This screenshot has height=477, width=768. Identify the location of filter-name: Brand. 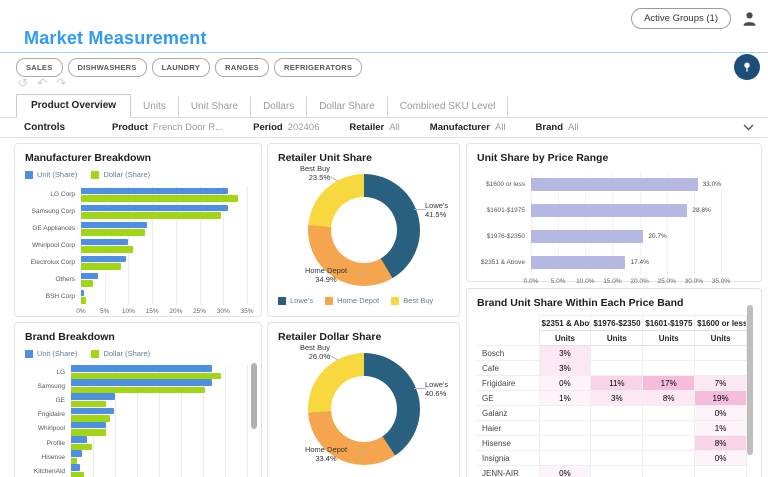
(549, 127).